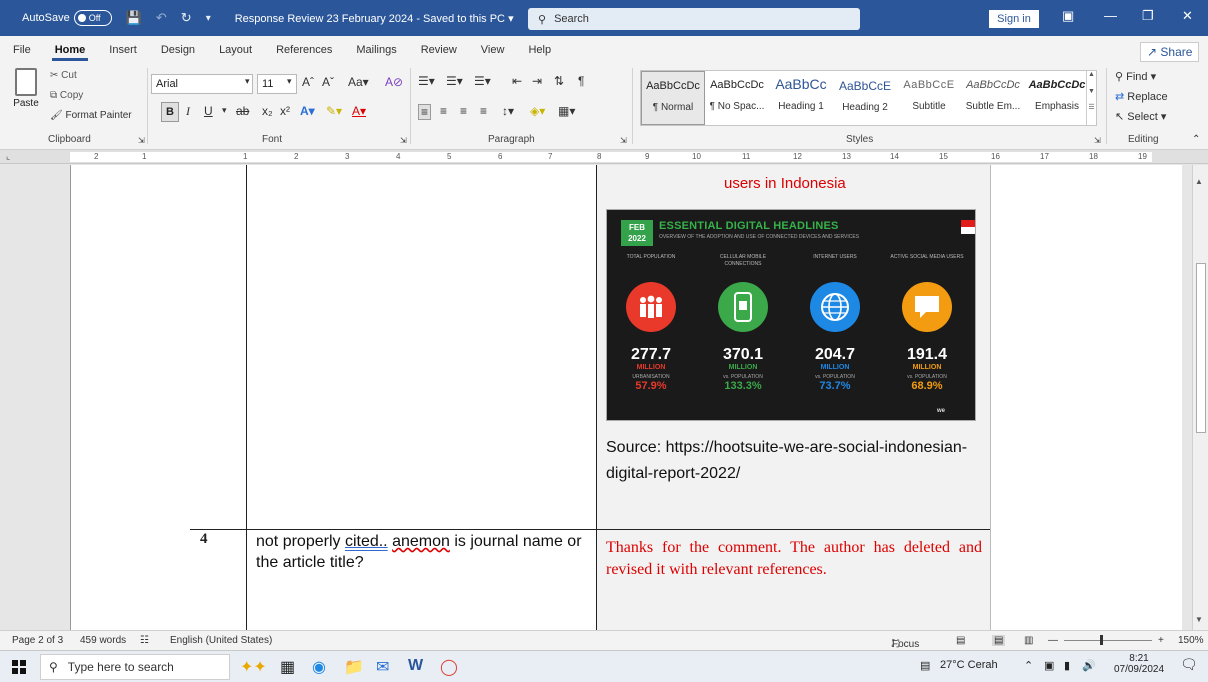 Image resolution: width=1208 pixels, height=682 pixels. I want to click on replace-button: ⇄ Replace, so click(1141, 96).